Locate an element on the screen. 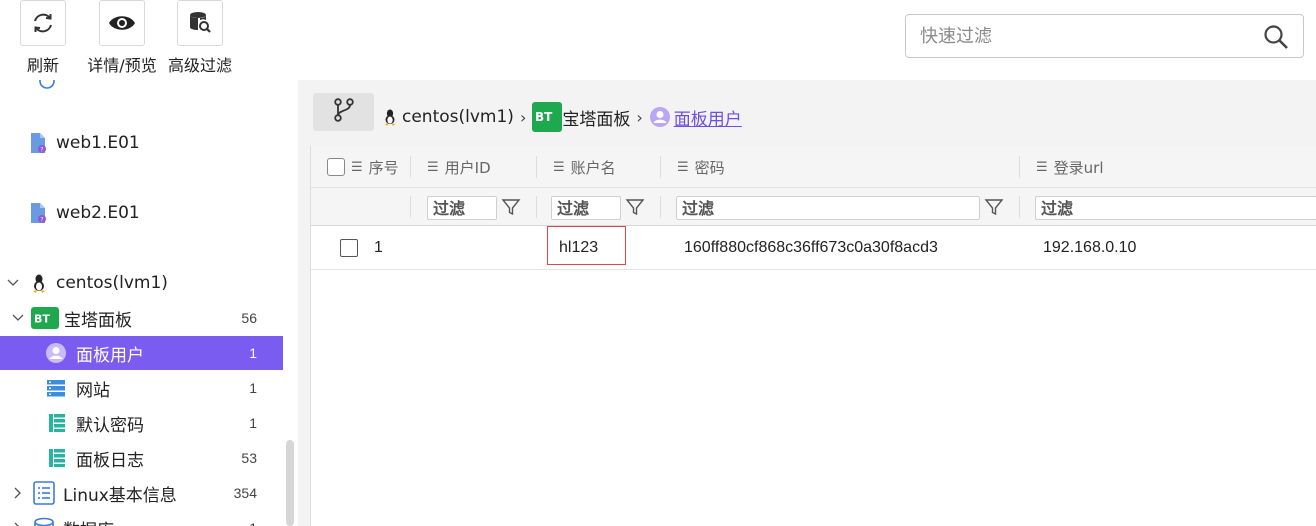 The height and width of the screenshot is (526, 1316). details-preview-button: 详情/预览 is located at coordinates (122, 38).